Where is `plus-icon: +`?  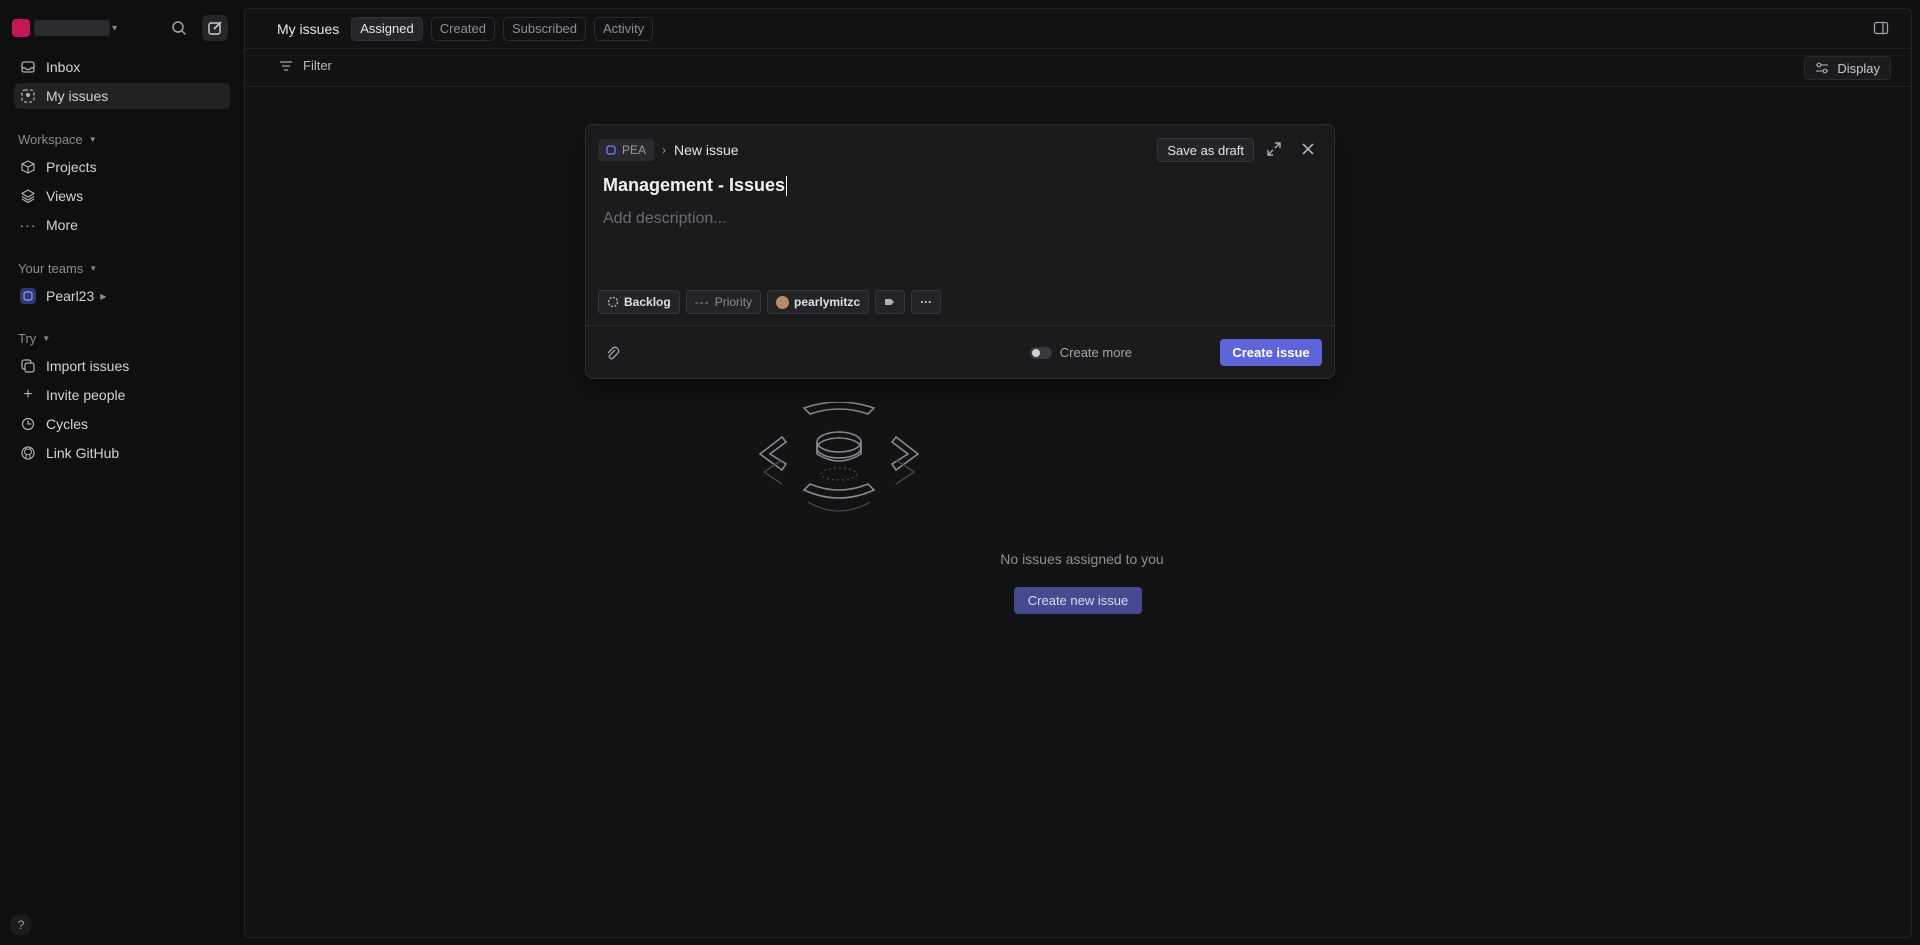 plus-icon: + is located at coordinates (28, 394).